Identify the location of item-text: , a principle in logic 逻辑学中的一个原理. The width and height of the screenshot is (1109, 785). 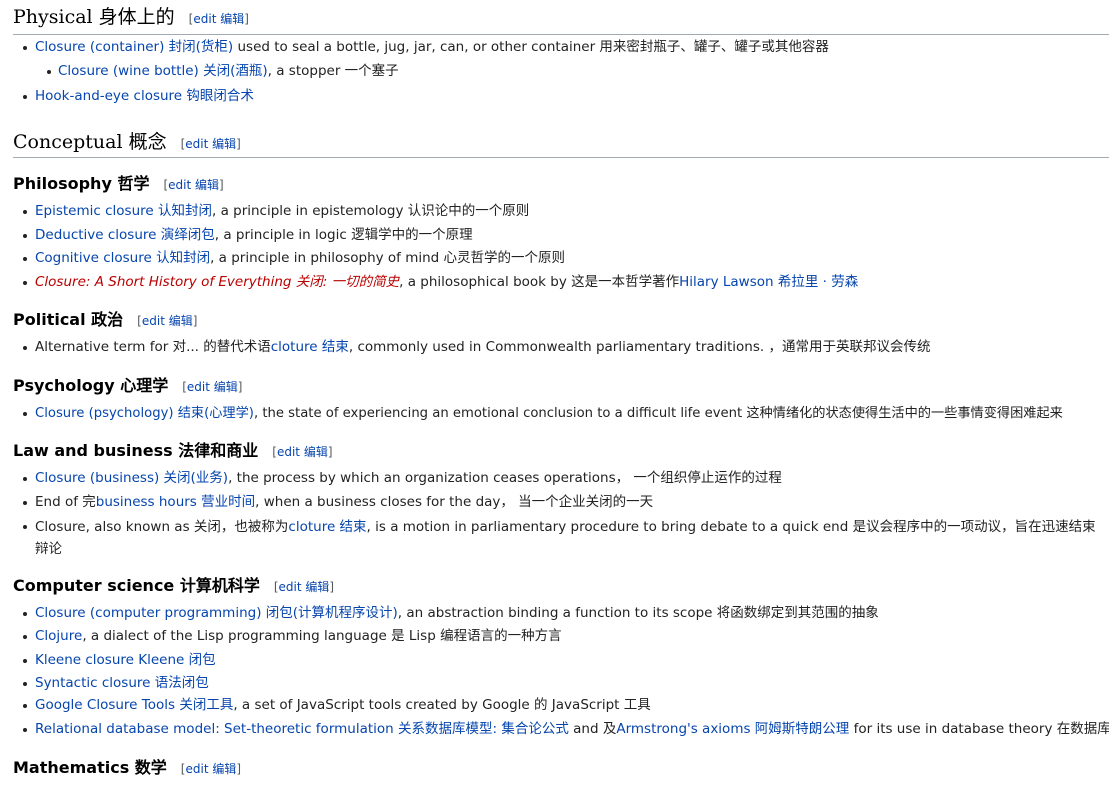
(343, 235).